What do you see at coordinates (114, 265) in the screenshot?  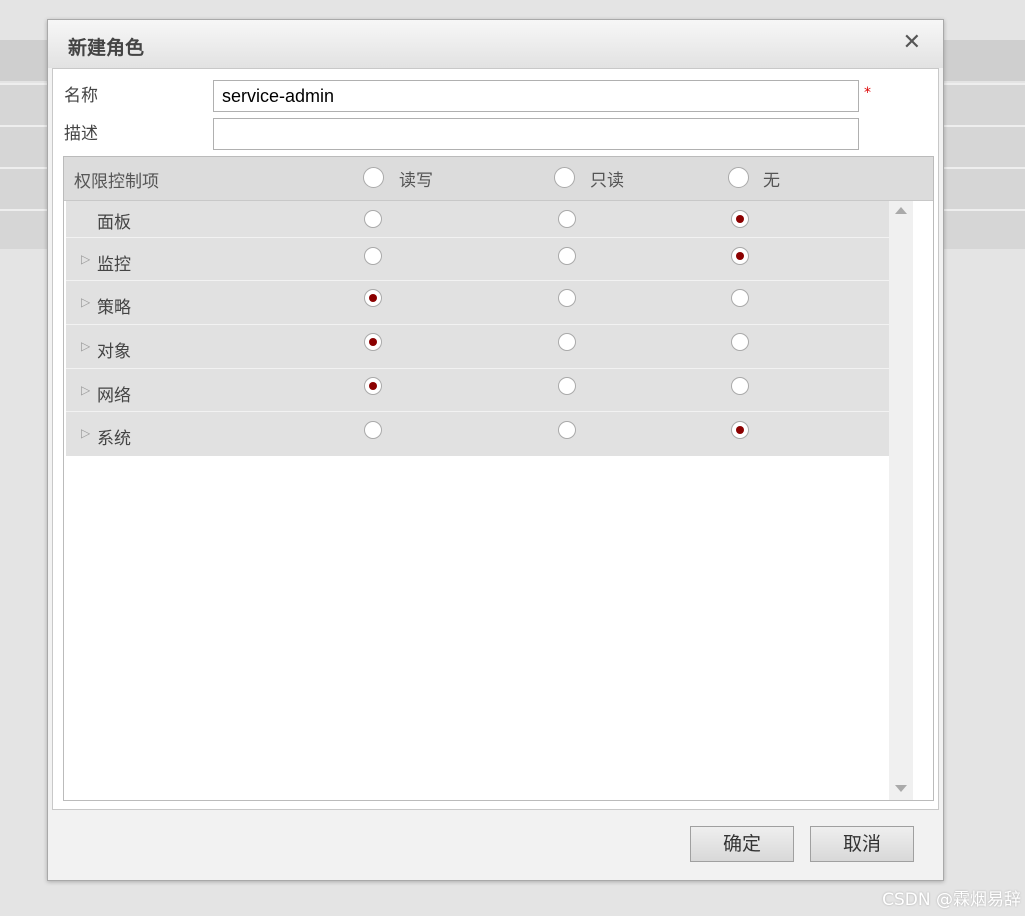 I see `row-label: 监控` at bounding box center [114, 265].